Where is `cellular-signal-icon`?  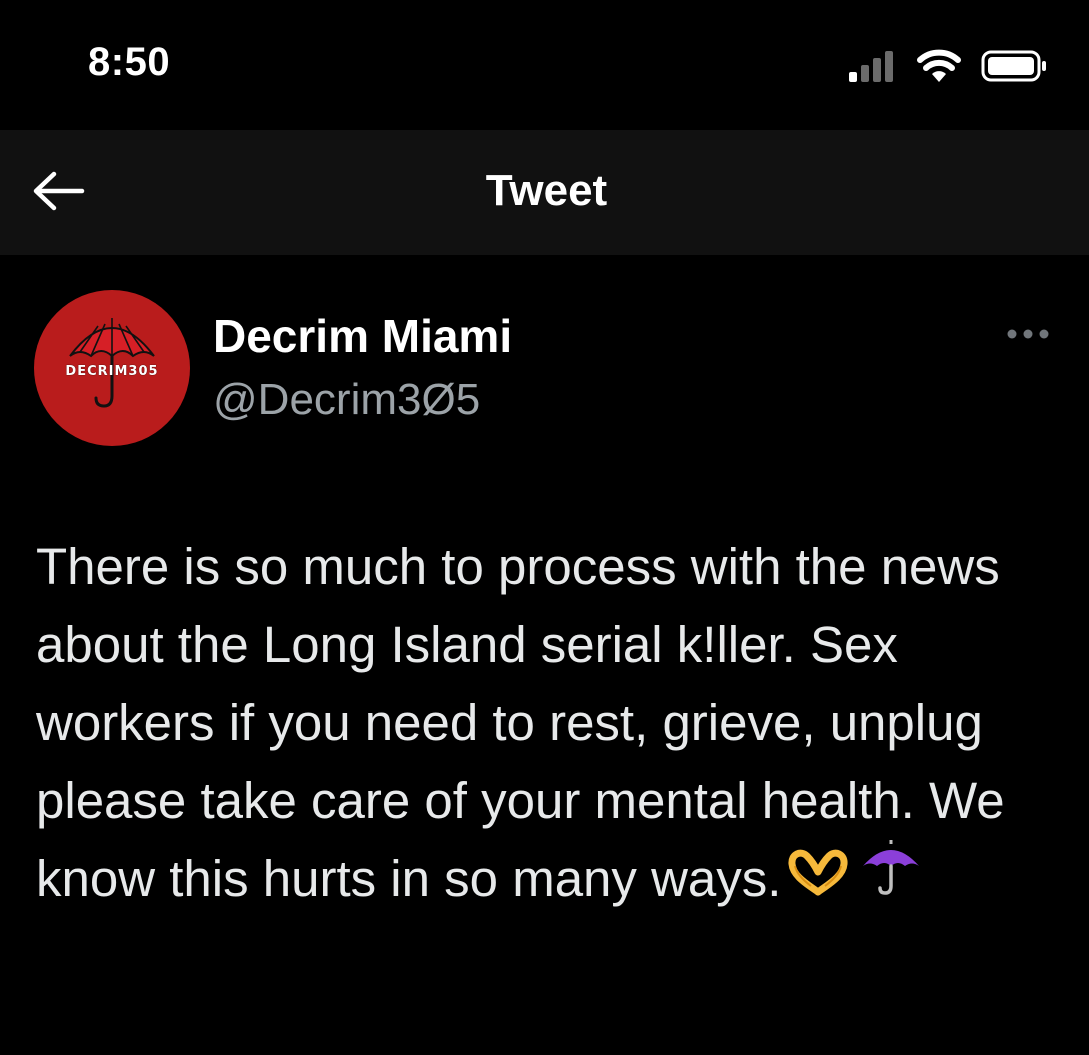
cellular-signal-icon is located at coordinates (872, 68).